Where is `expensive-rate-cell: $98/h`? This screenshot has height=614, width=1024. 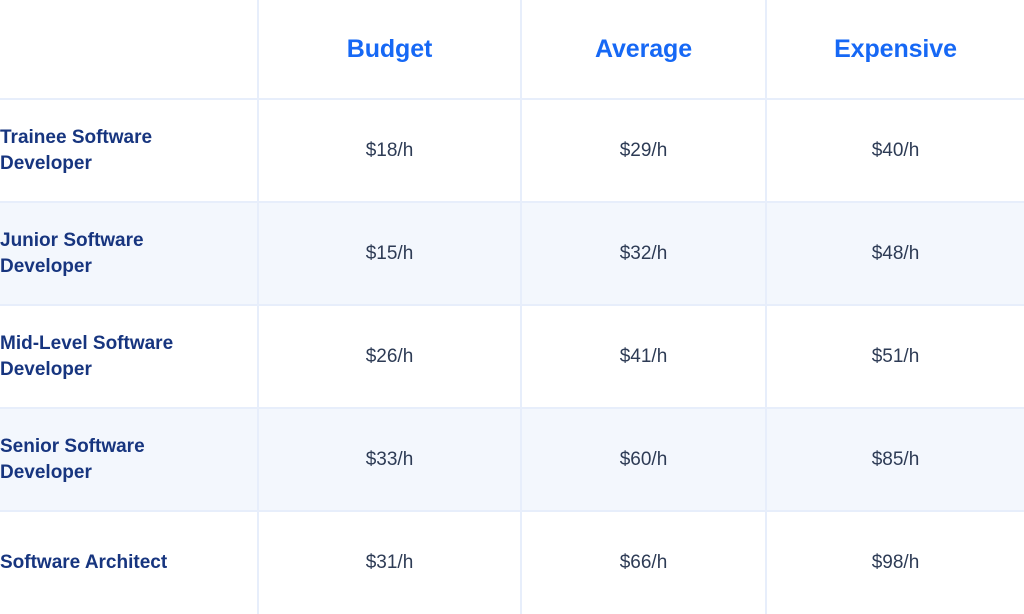
expensive-rate-cell: $98/h is located at coordinates (895, 562).